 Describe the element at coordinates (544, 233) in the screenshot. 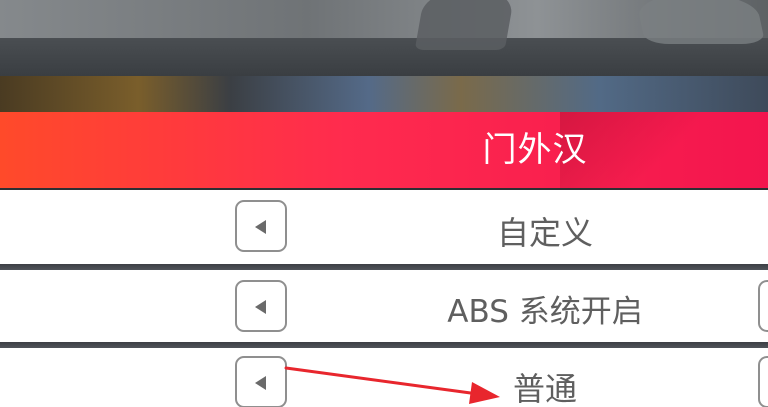

I see `preset-value: 自定义` at that location.